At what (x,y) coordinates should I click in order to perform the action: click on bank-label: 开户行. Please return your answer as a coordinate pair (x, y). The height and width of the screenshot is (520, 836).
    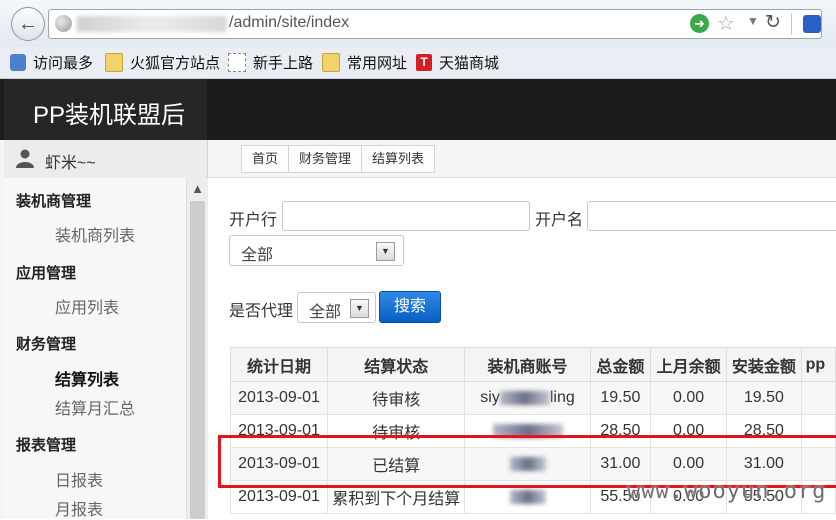
    Looking at the image, I should click on (253, 220).